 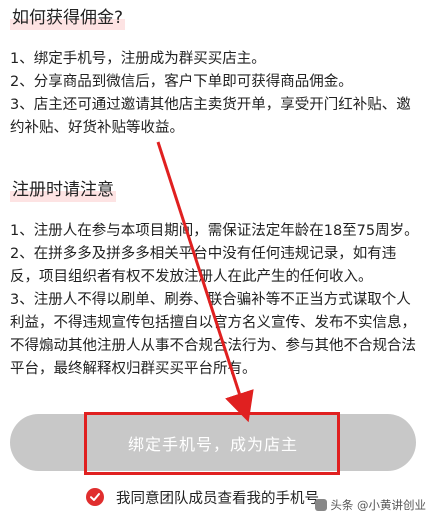 I want to click on commission-step-3: 3、店主还可通过邀请其他店主卖货开单，享受开门红补贴、邀约补贴、好货补贴等收益。, so click(x=210, y=116).